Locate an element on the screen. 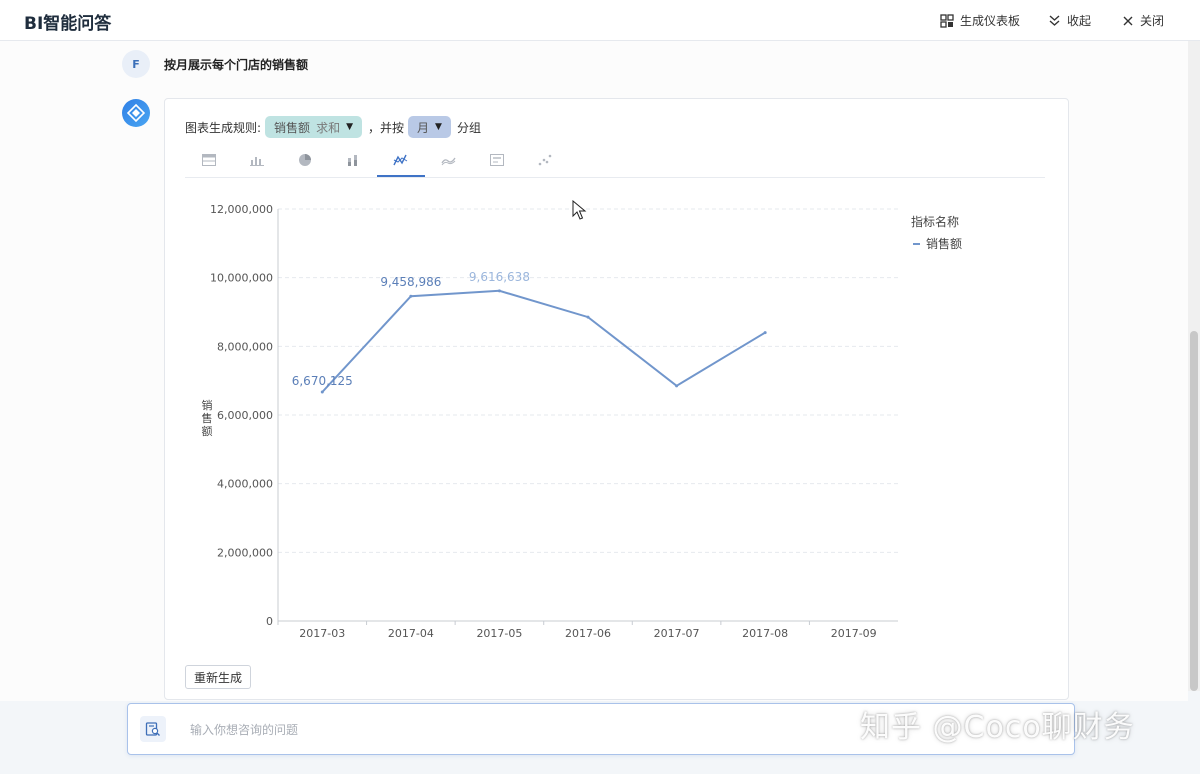 This screenshot has height=774, width=1200. tab-scatter is located at coordinates (545, 160).